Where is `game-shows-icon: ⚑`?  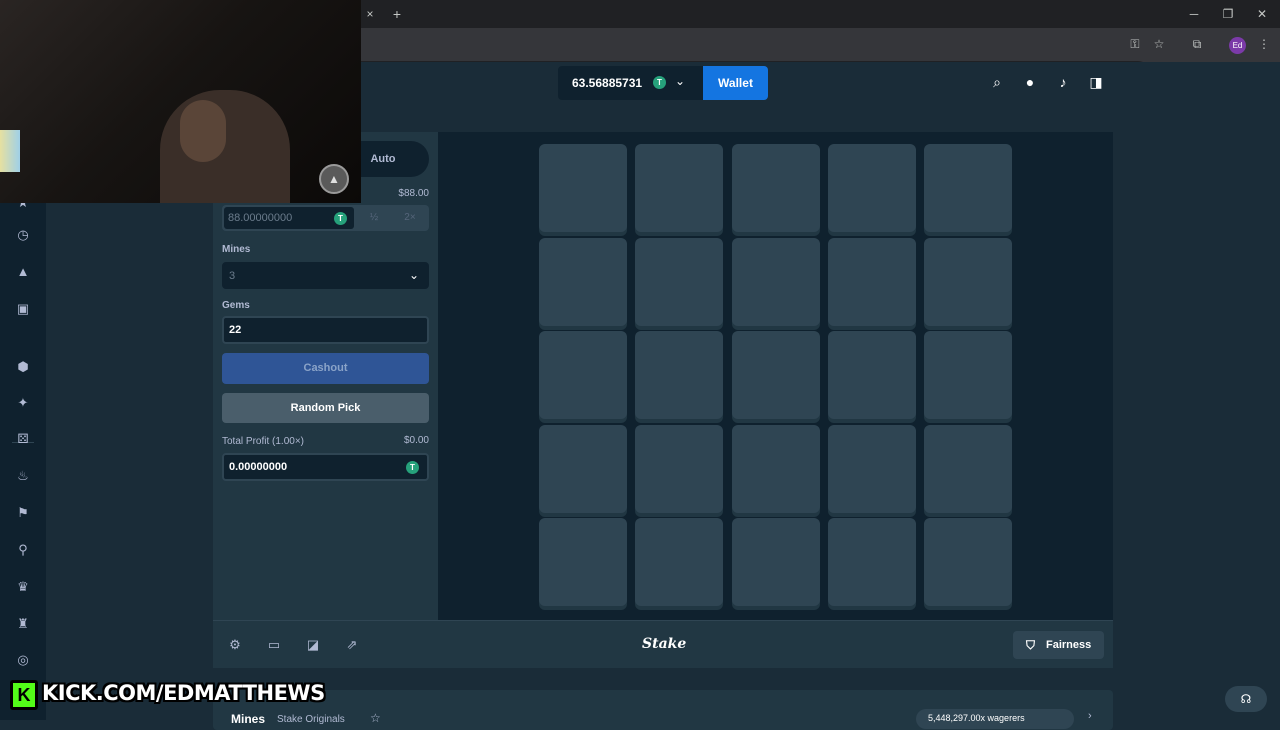 game-shows-icon: ⚑ is located at coordinates (23, 513).